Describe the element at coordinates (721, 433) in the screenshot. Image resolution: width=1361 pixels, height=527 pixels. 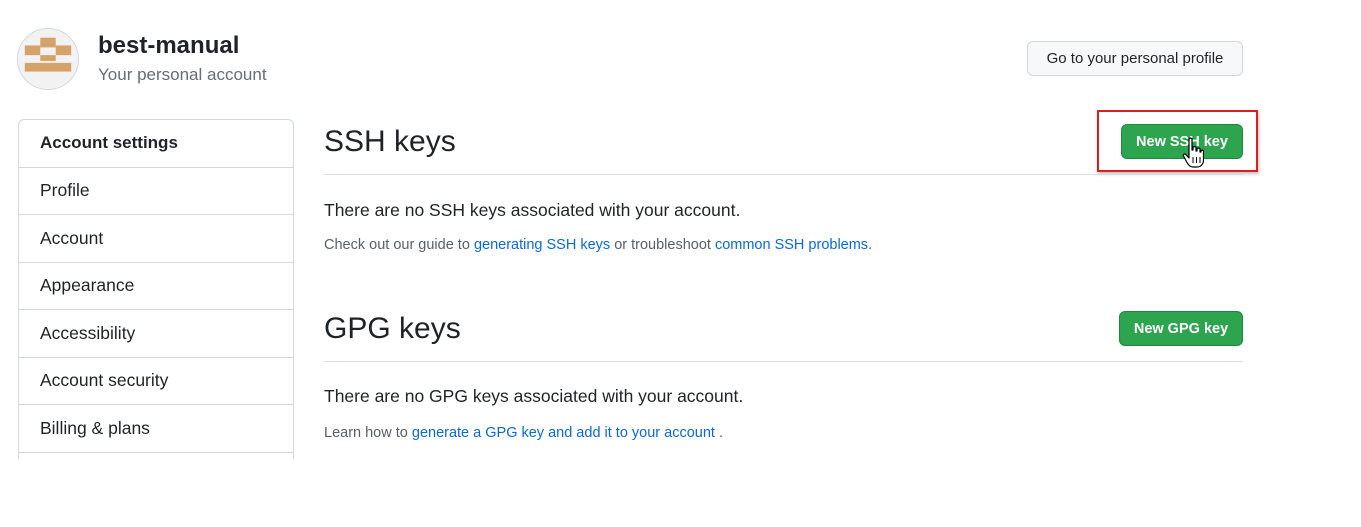
I see `gpg-help-suffix: .` at that location.